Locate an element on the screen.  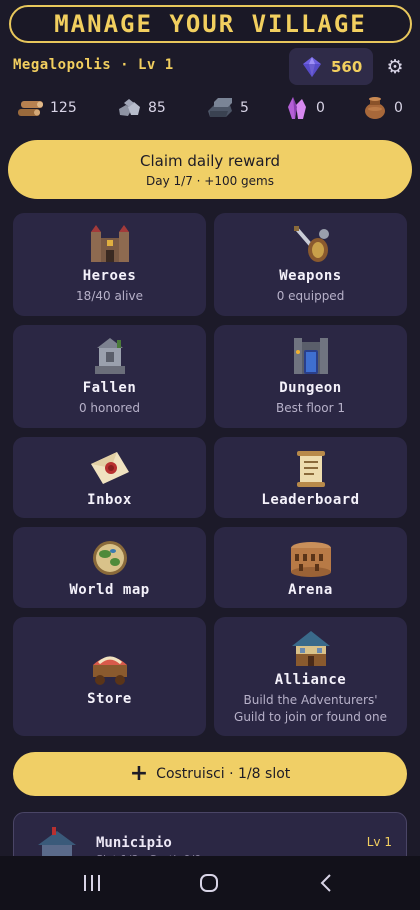
resources-bar: 125 85 5 0 0 is located at coordinates (212, 108).